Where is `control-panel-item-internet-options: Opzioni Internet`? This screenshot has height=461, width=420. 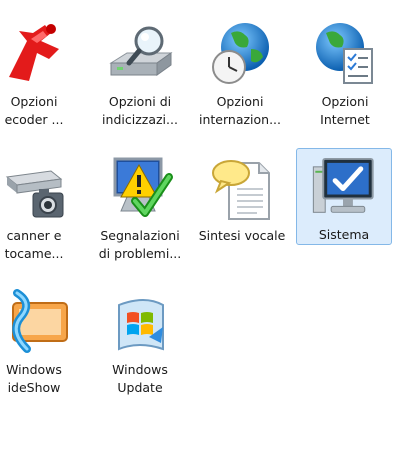
control-panel-item-internet-options: Opzioni Internet is located at coordinates (345, 72).